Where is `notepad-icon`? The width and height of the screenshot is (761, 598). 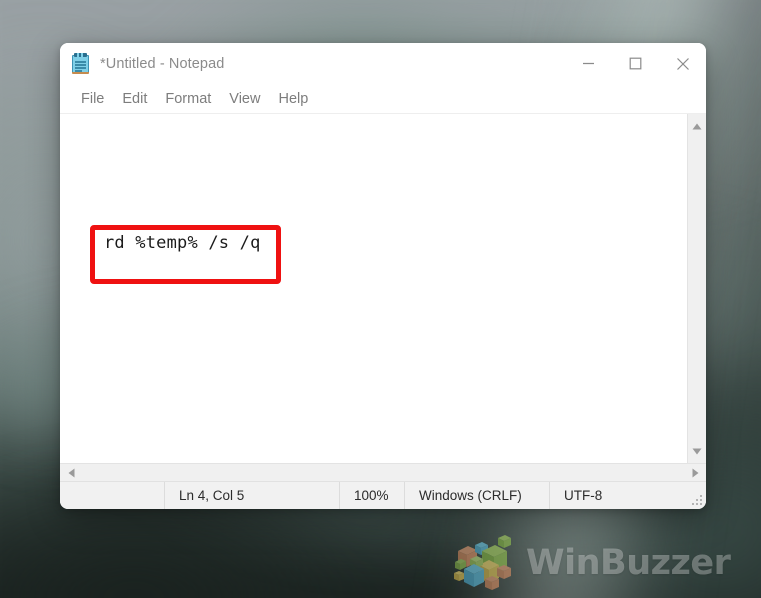 notepad-icon is located at coordinates (80, 63).